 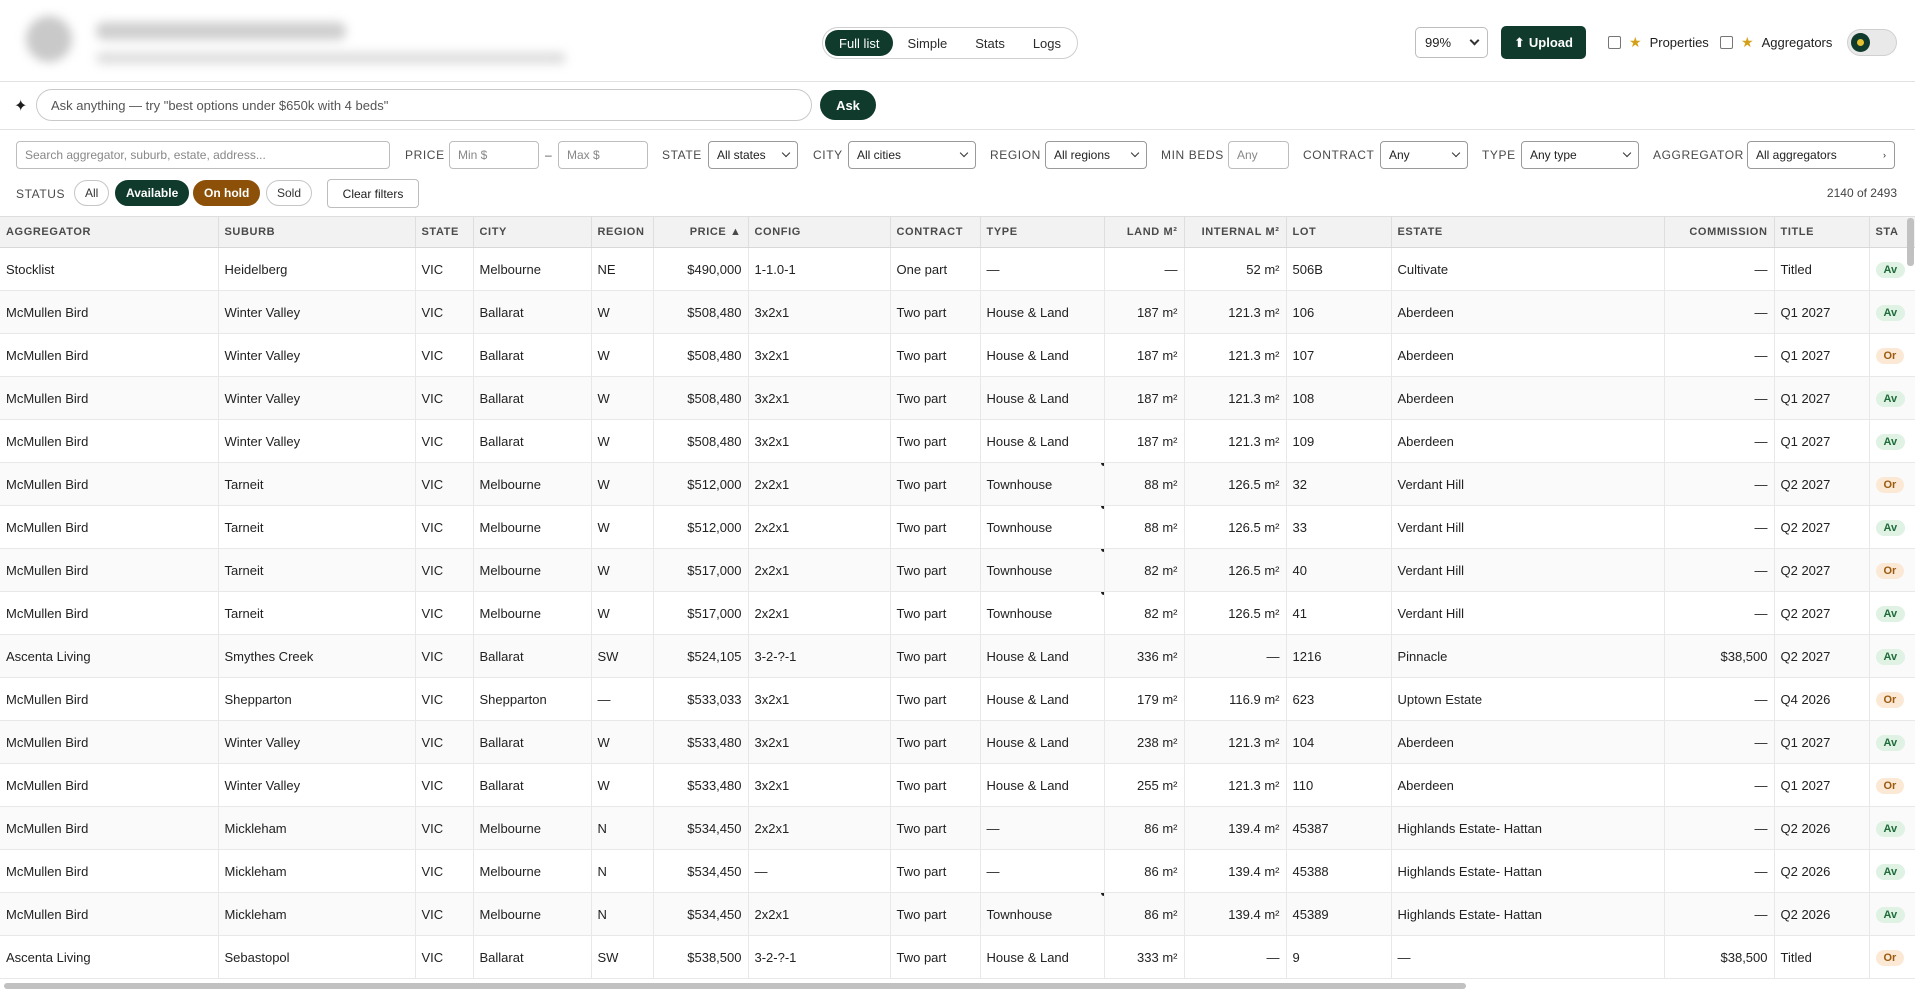 I want to click on cell-value: Q2 2027, so click(x=1805, y=484).